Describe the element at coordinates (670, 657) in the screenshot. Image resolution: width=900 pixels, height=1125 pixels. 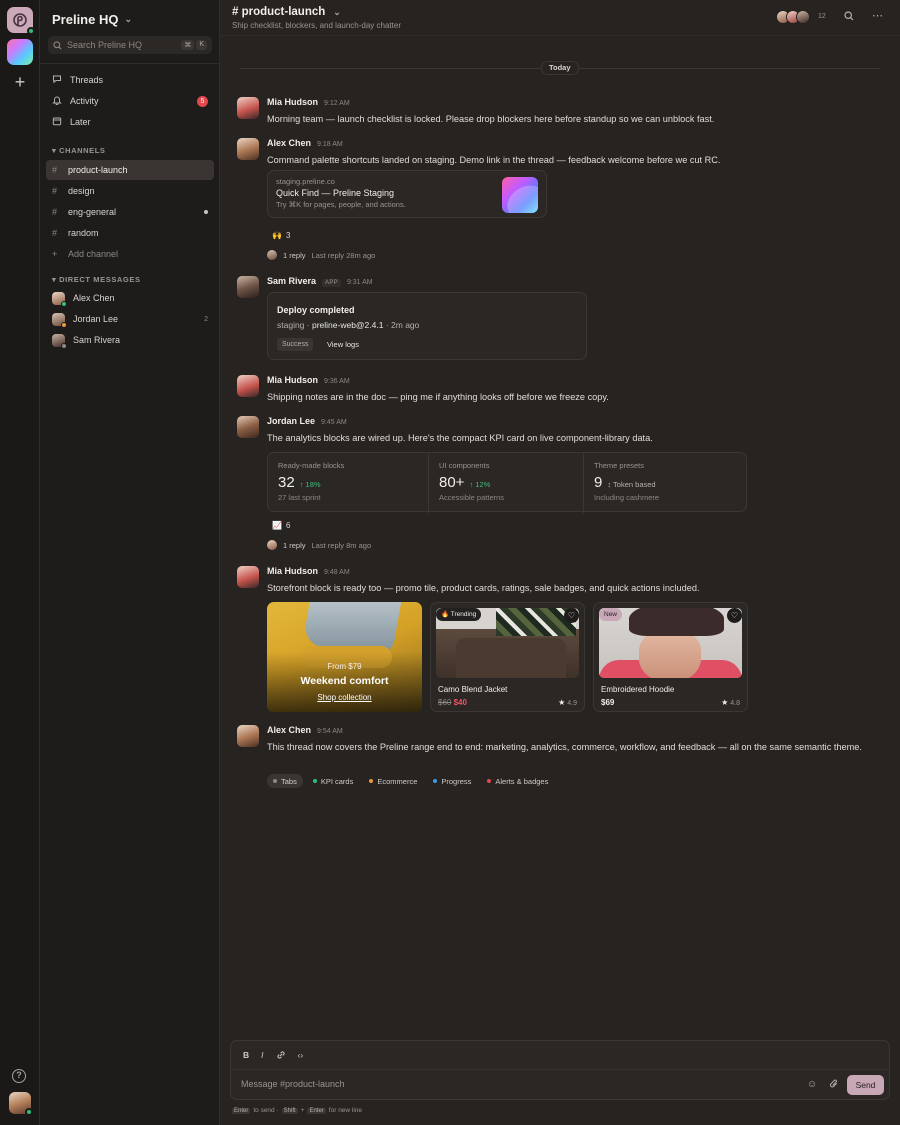
I see `product-card: New ♡ Embroidered Hoodie $69 ★ 4.8` at that location.